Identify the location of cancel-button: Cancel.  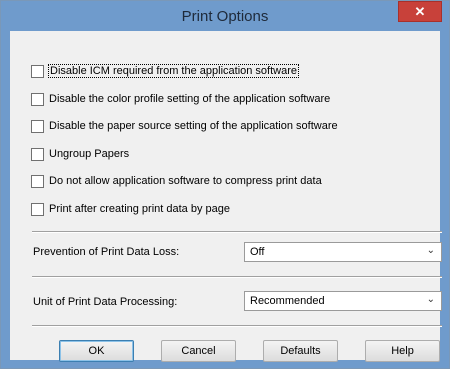
(198, 351).